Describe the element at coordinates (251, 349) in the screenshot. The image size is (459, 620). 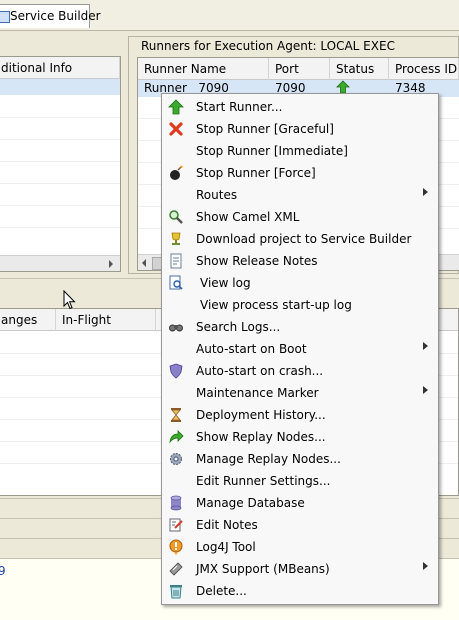
I see `menu-item-label: Auto-start on Boot` at that location.